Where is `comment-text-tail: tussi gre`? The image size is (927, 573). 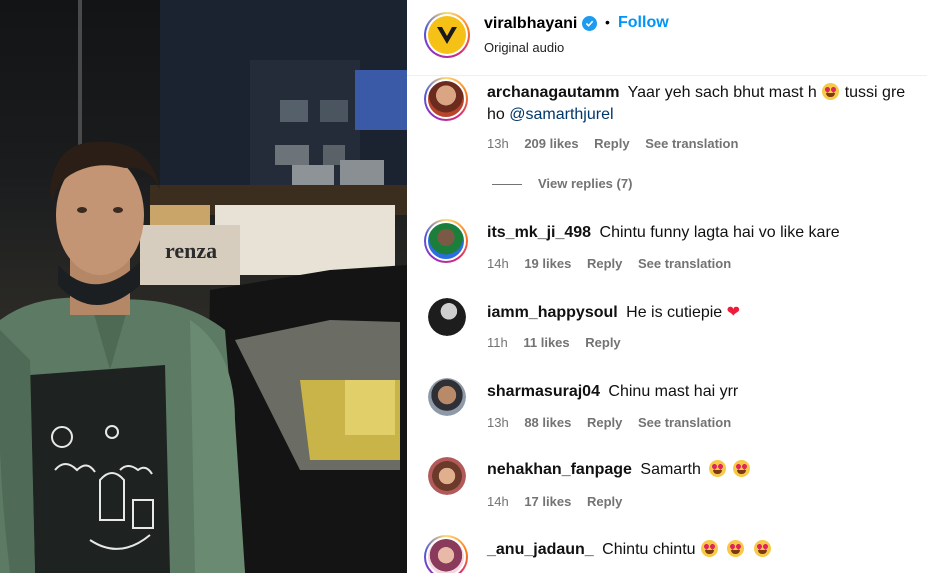
comment-text-tail: tussi gre is located at coordinates (875, 92).